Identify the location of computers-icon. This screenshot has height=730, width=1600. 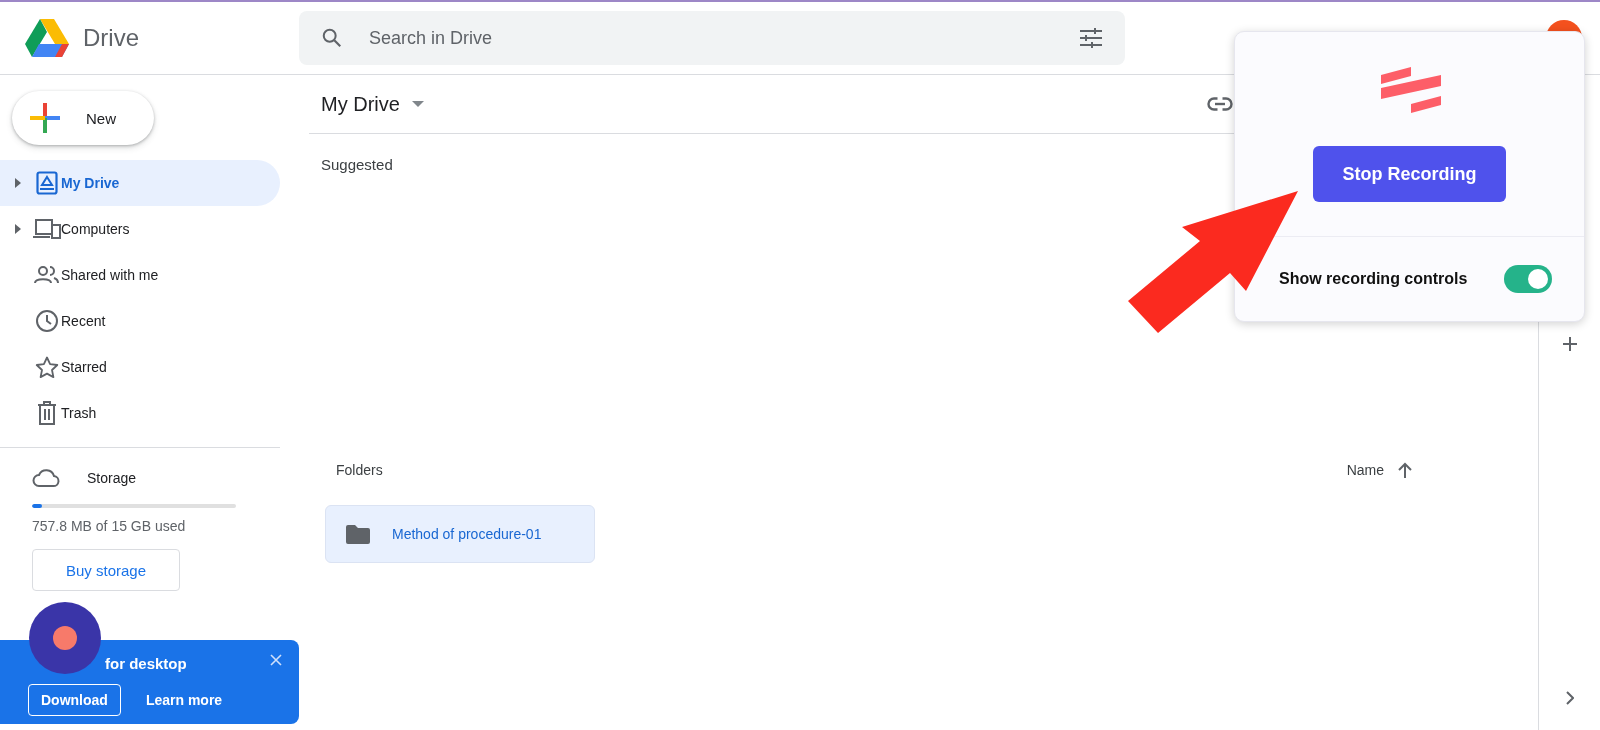
(47, 229).